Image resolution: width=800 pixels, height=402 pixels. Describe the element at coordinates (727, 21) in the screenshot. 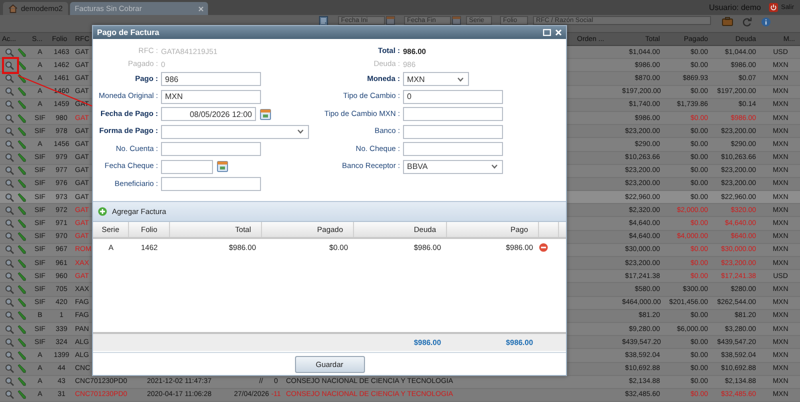

I see `briefcase-icon` at that location.